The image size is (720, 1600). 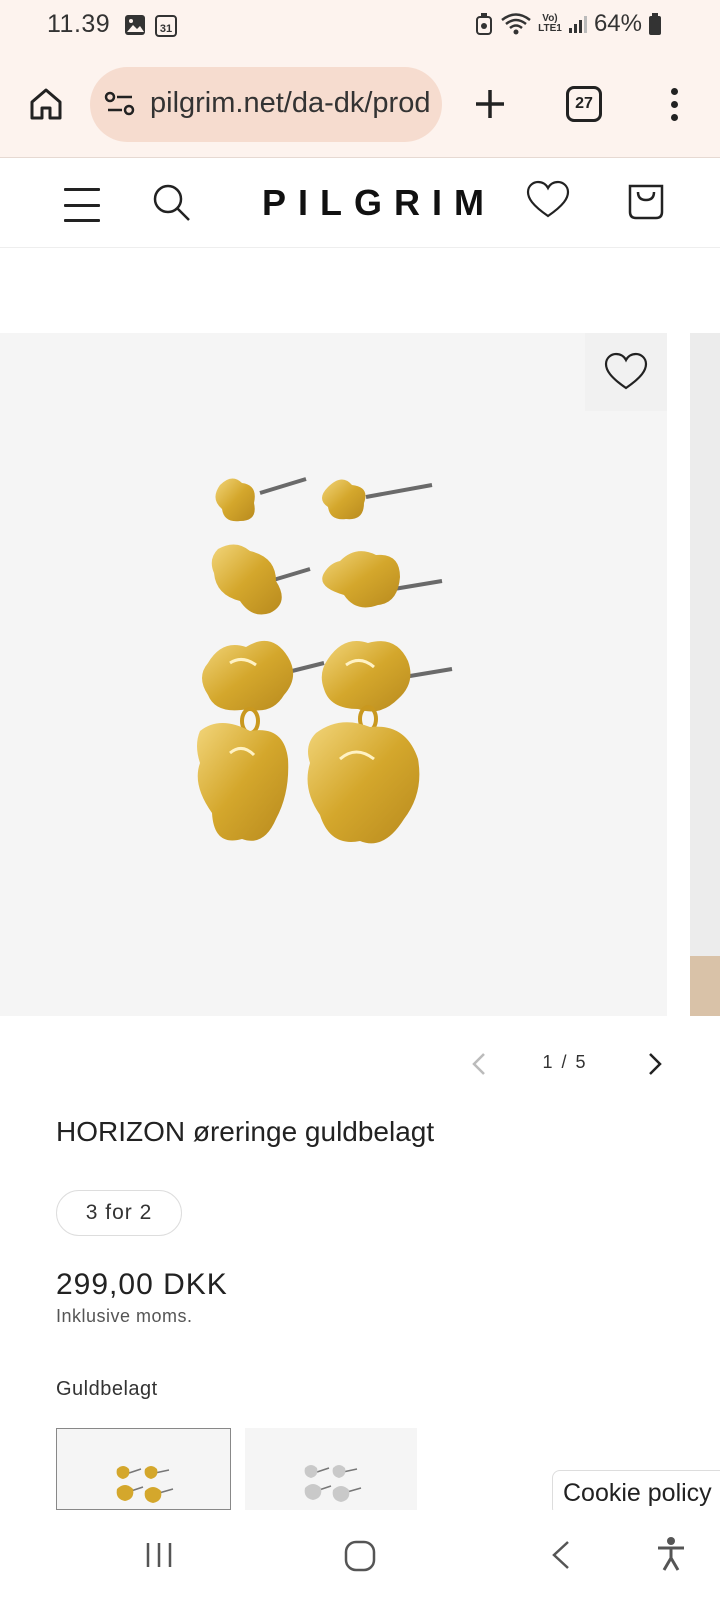 What do you see at coordinates (119, 1213) in the screenshot?
I see `promo-badge: 3 for 2` at bounding box center [119, 1213].